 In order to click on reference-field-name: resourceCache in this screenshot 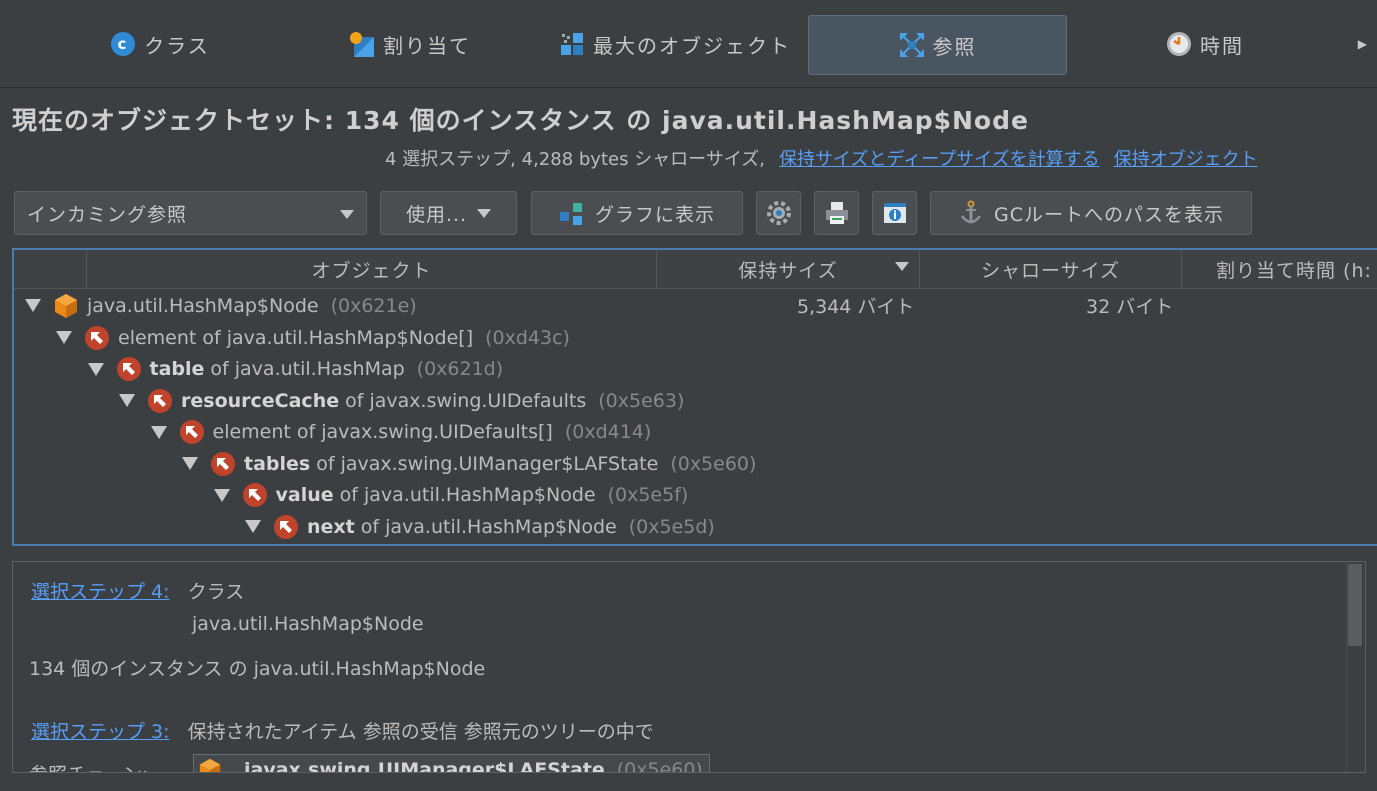, I will do `click(260, 400)`.